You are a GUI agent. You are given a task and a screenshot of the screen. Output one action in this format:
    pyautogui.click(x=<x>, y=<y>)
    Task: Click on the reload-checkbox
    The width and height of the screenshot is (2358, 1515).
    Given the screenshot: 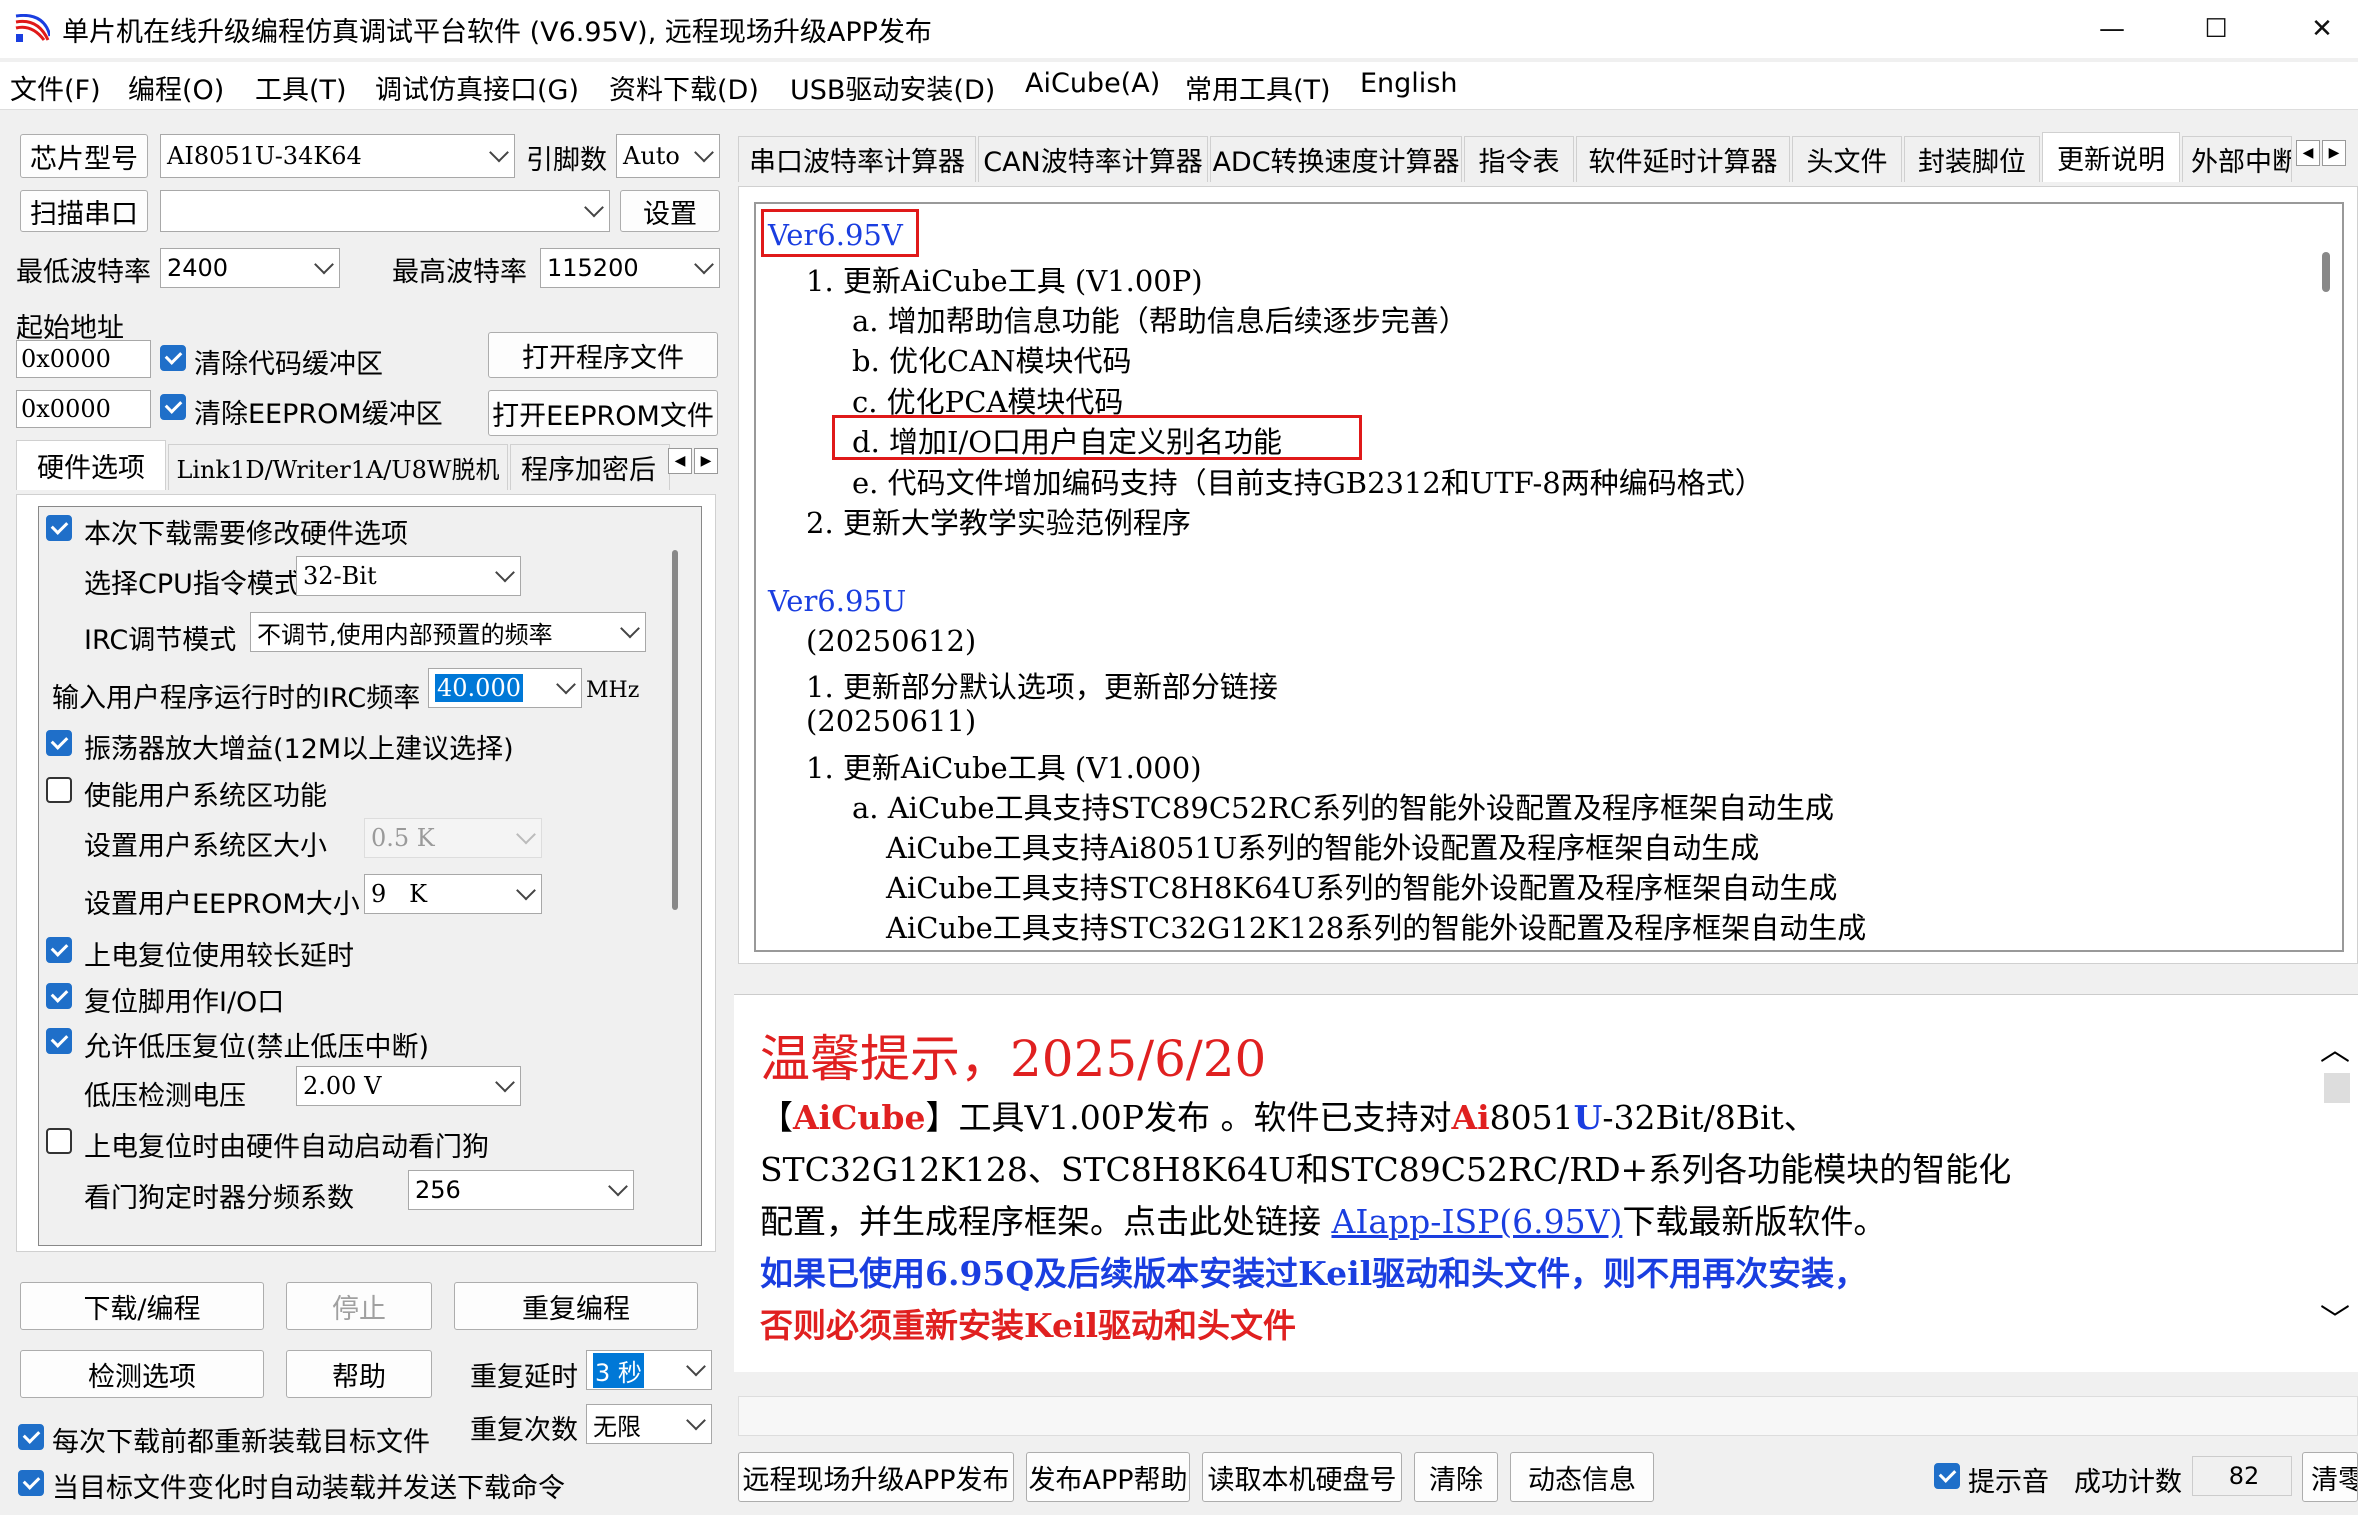 What is the action you would take?
    pyautogui.click(x=31, y=1437)
    